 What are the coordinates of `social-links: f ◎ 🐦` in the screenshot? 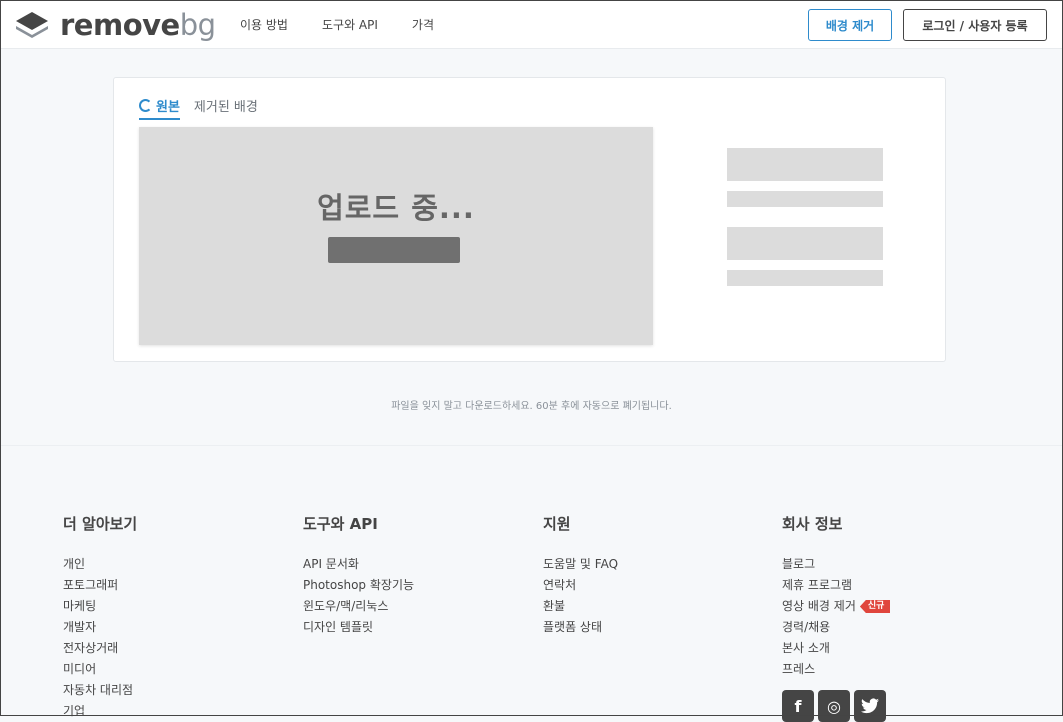 It's located at (834, 706).